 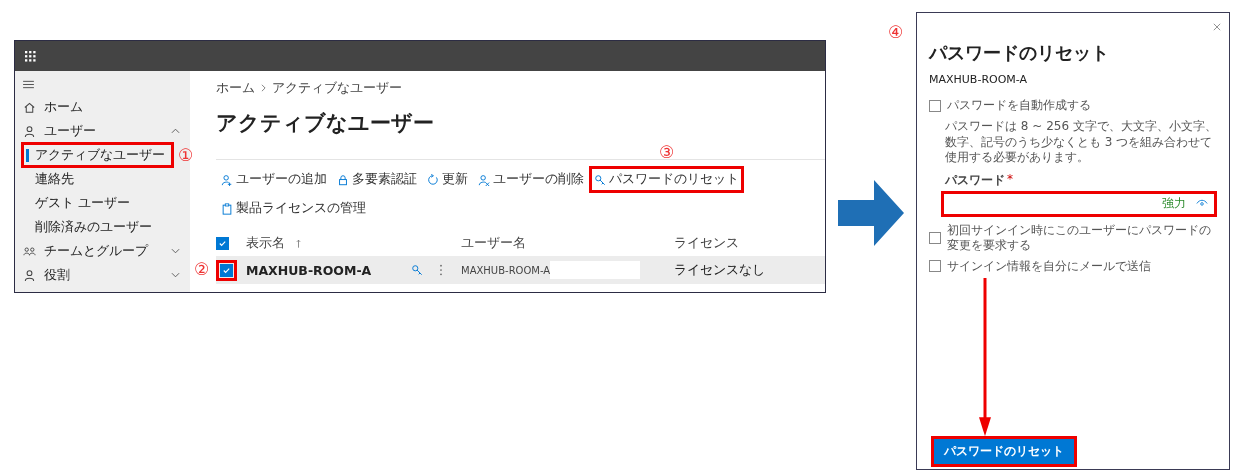 I want to click on nav-item: 役割, so click(x=102, y=275).